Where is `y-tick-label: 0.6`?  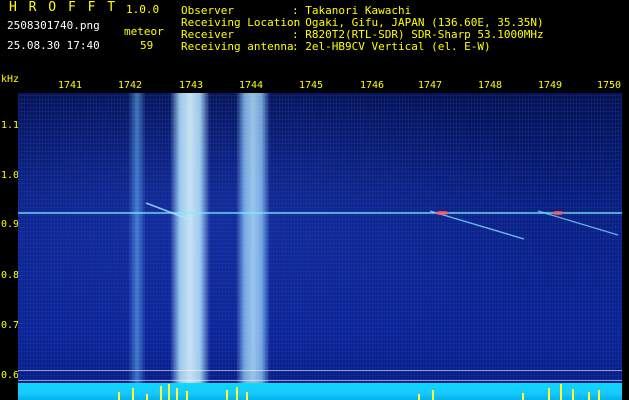 y-tick-label: 0.6 is located at coordinates (10, 375).